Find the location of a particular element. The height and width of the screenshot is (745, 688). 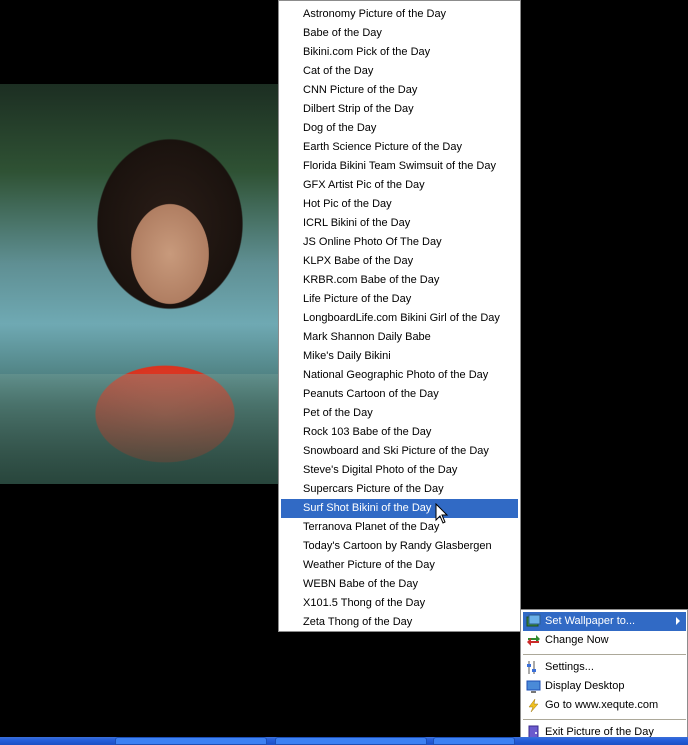

settings-sliders-icon is located at coordinates (531, 667).